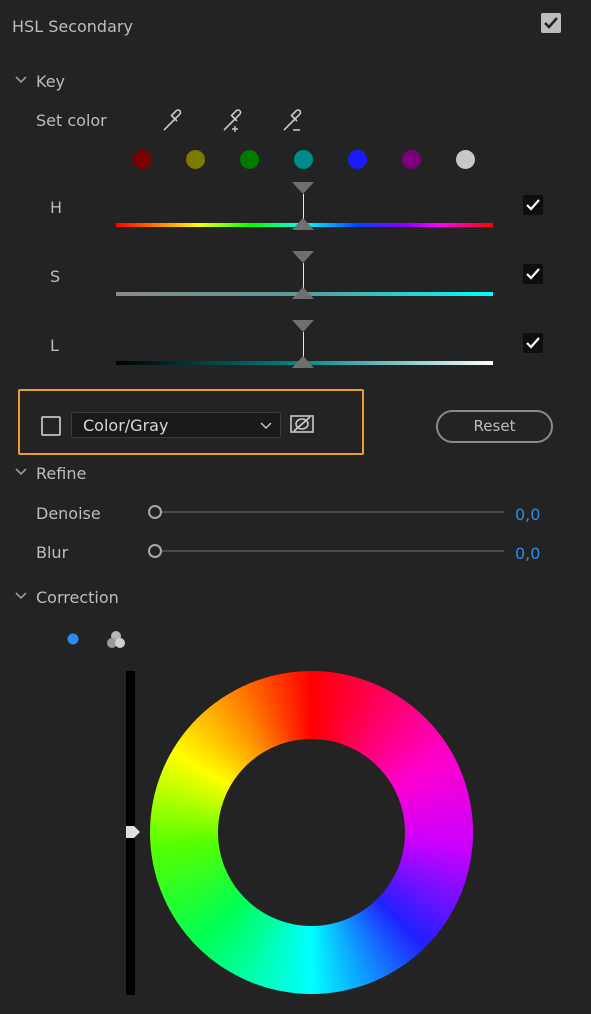  I want to click on hue-enable-checkbox, so click(533, 205).